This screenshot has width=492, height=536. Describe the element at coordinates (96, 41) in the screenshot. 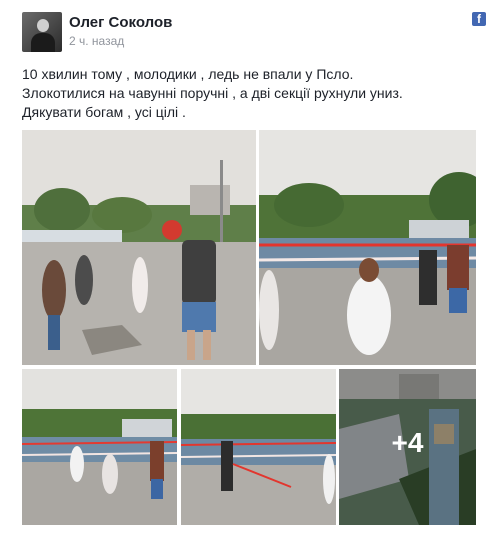

I see `post-timestamp: 2 ч. назад` at that location.